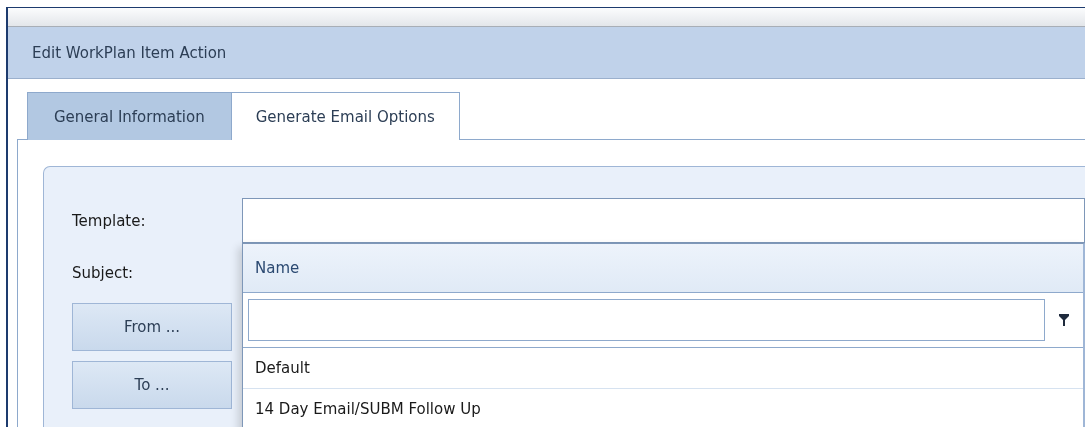 The height and width of the screenshot is (427, 1085). What do you see at coordinates (109, 220) in the screenshot?
I see `template-label: Template:` at bounding box center [109, 220].